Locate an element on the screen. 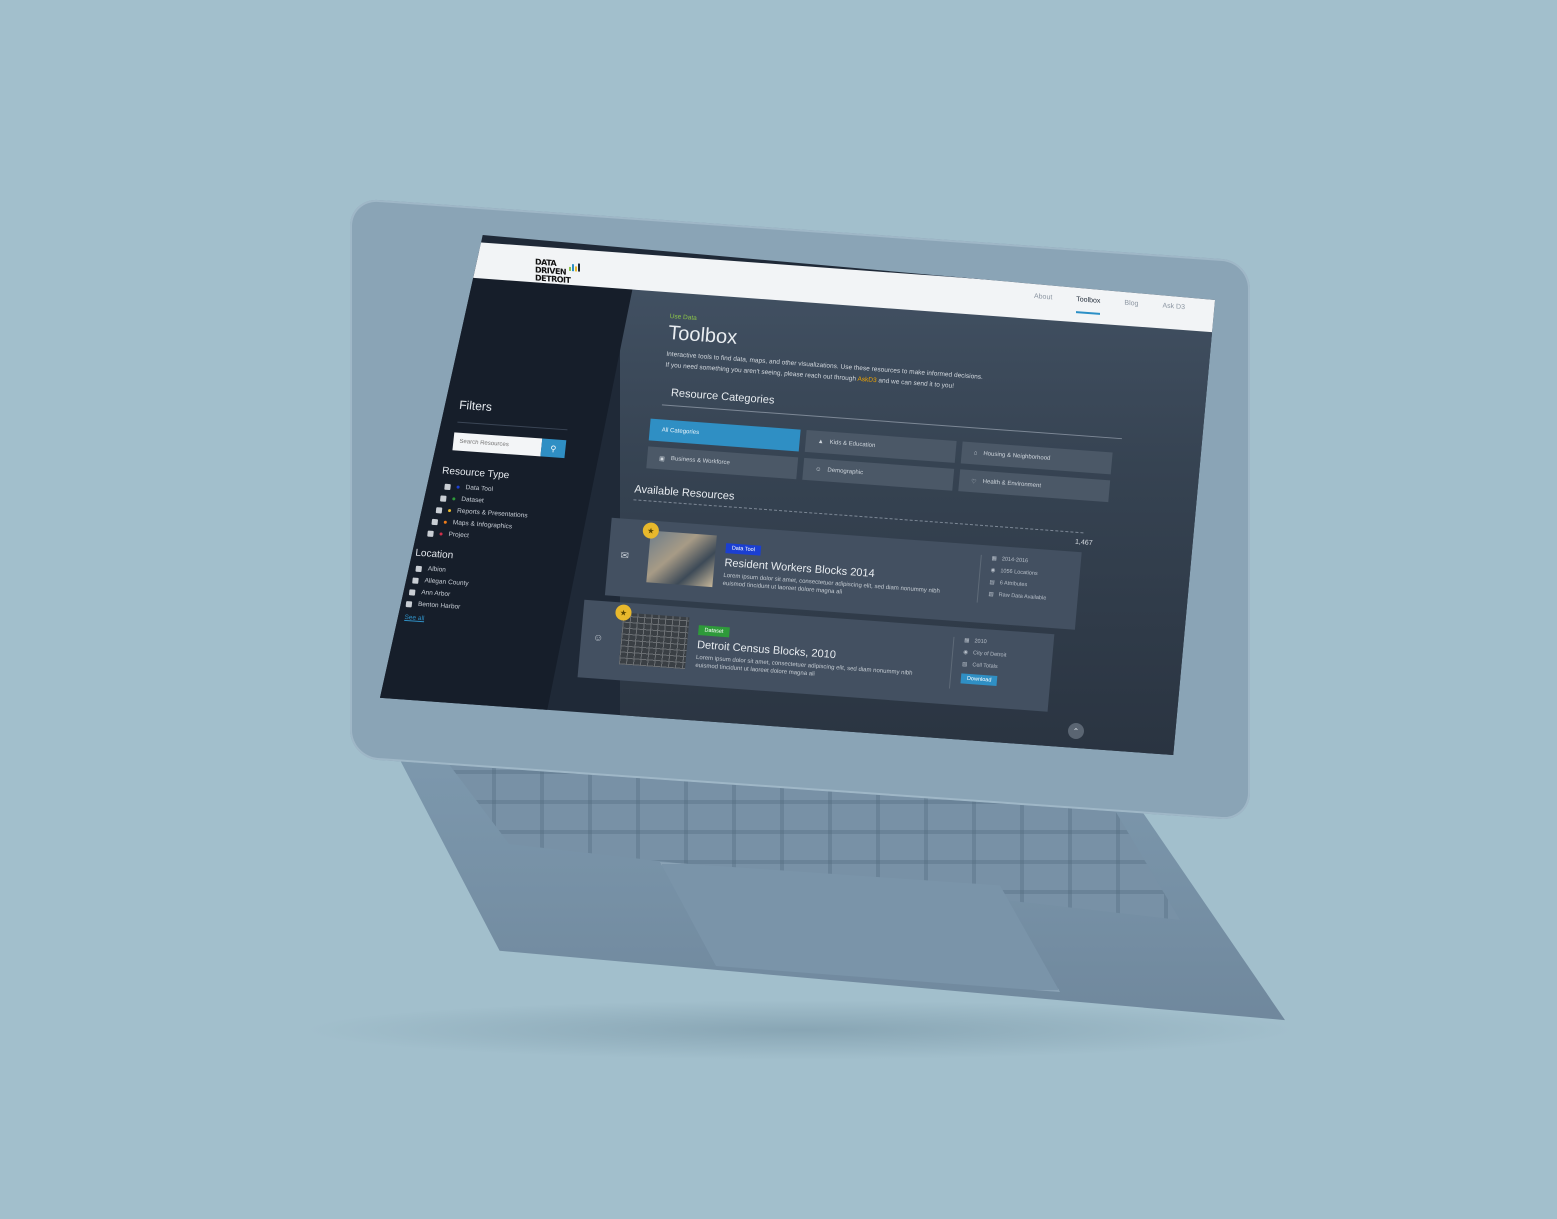 The width and height of the screenshot is (1557, 1219). document-icon: ▤ is located at coordinates (992, 582).